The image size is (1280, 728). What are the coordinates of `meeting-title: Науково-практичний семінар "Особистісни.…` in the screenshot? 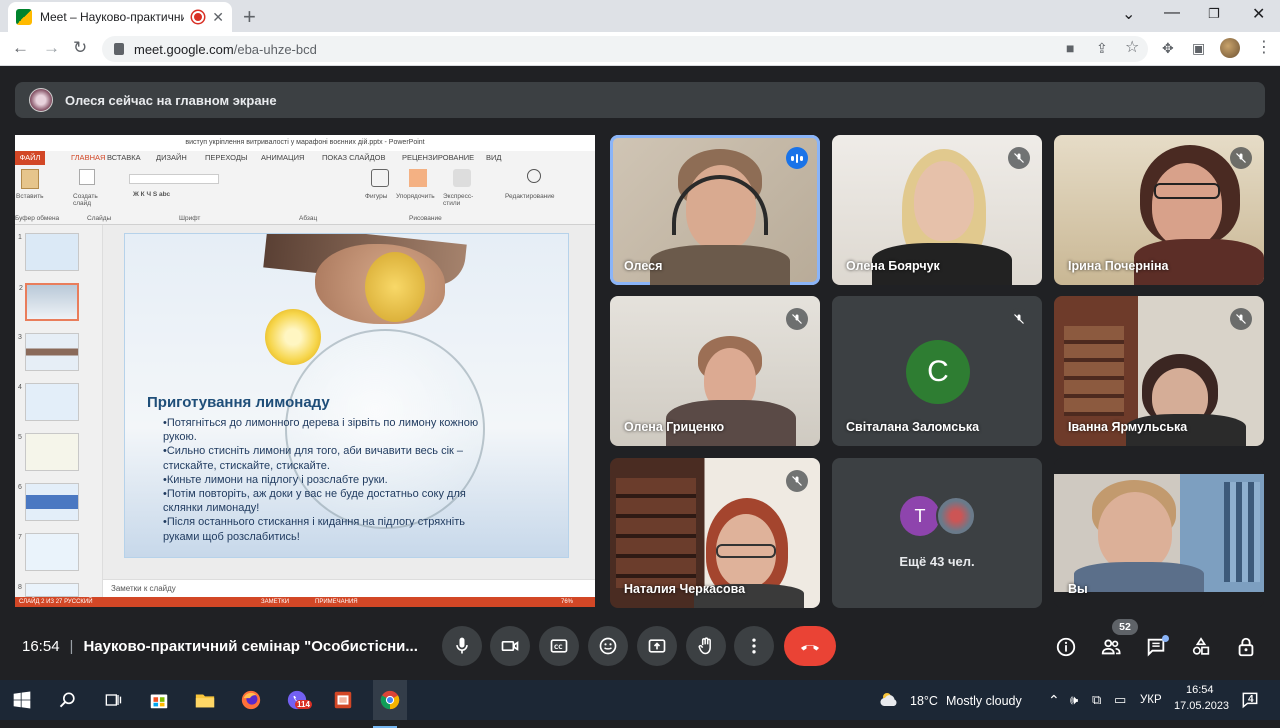 It's located at (250, 646).